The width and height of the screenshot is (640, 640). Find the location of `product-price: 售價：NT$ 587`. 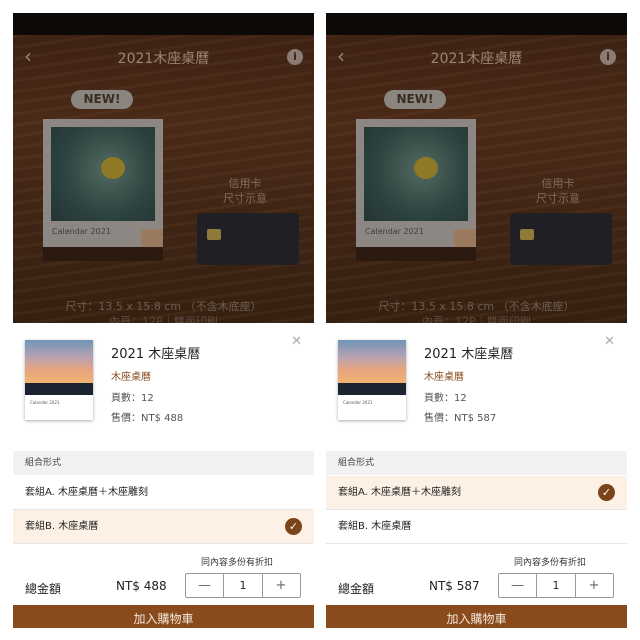

product-price: 售價：NT$ 587 is located at coordinates (460, 418).